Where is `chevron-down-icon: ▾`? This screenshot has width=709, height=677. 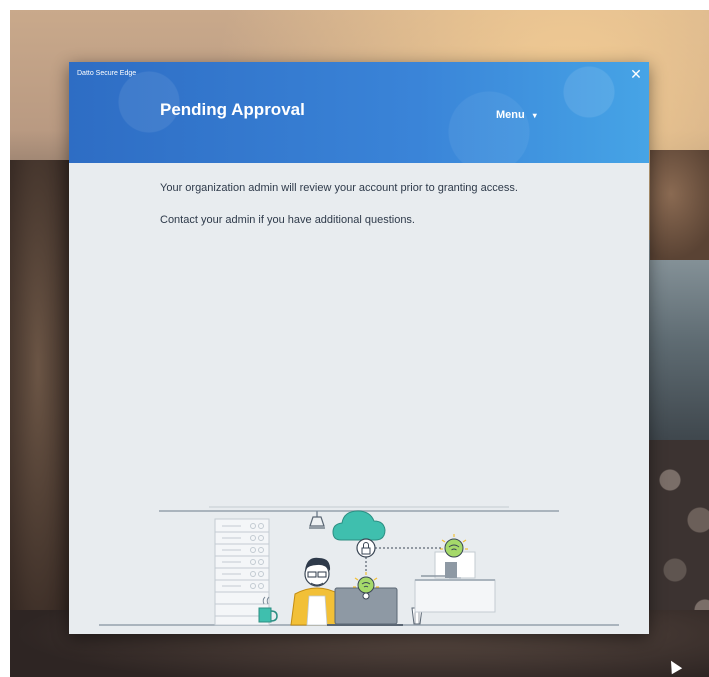
chevron-down-icon: ▾ is located at coordinates (534, 115).